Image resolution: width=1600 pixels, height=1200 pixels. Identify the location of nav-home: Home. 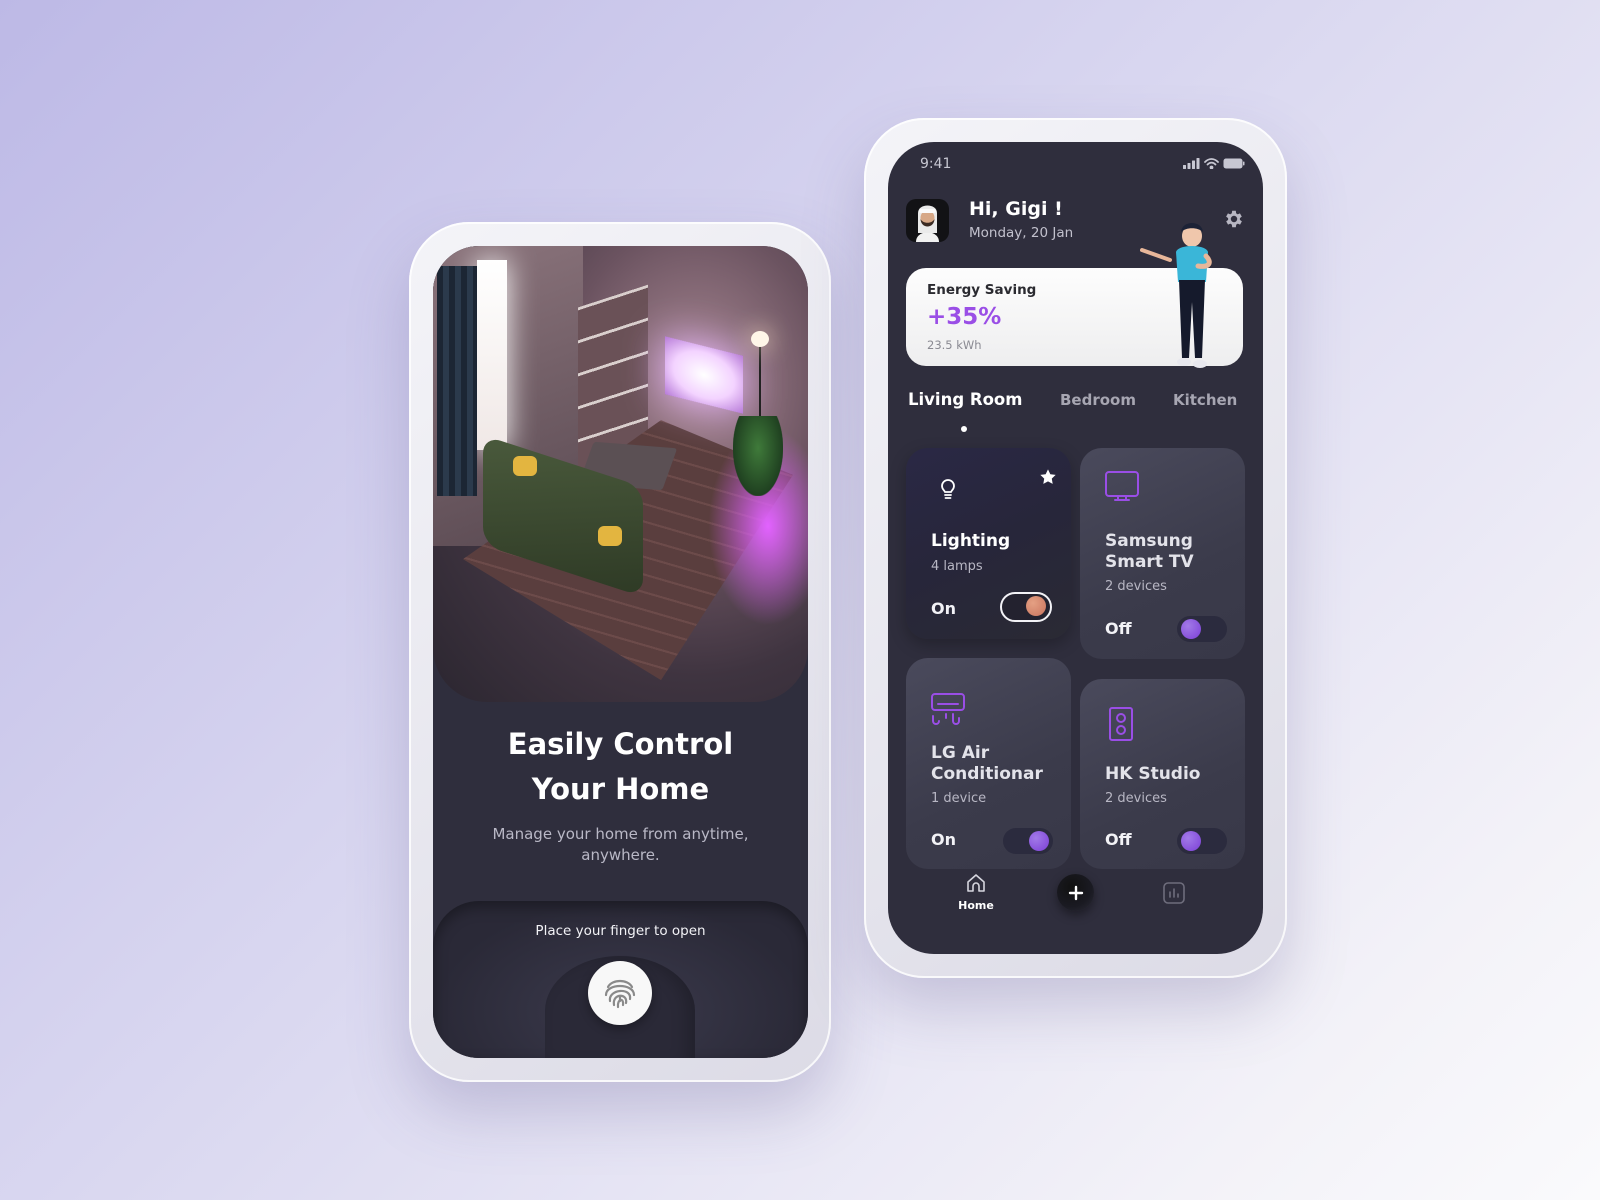
(976, 892).